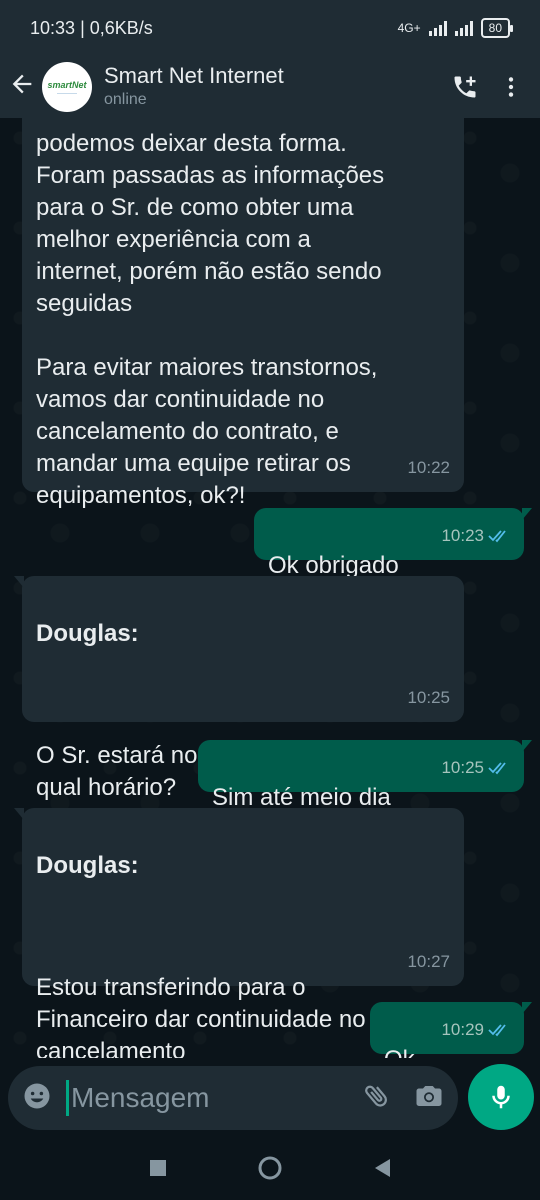  Describe the element at coordinates (121, 27) in the screenshot. I see `status-speed: 0,6KB/s` at that location.